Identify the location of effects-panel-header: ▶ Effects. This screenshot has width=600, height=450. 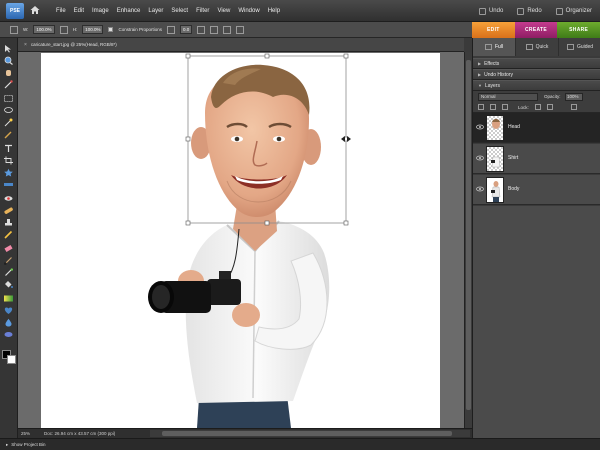
(536, 63).